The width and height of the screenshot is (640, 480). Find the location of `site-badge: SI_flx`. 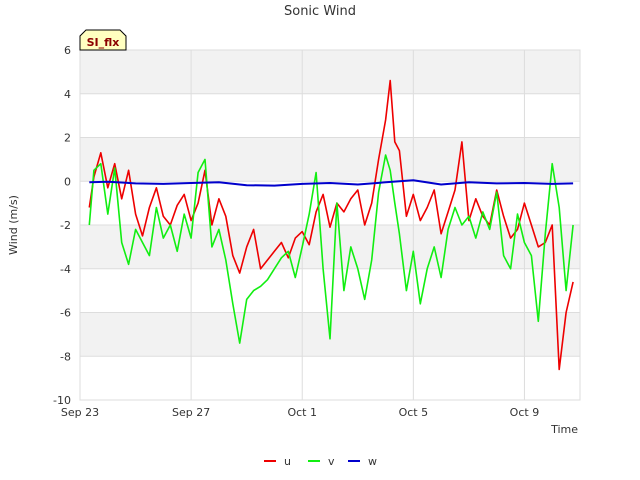

site-badge: SI_flx is located at coordinates (103, 40).